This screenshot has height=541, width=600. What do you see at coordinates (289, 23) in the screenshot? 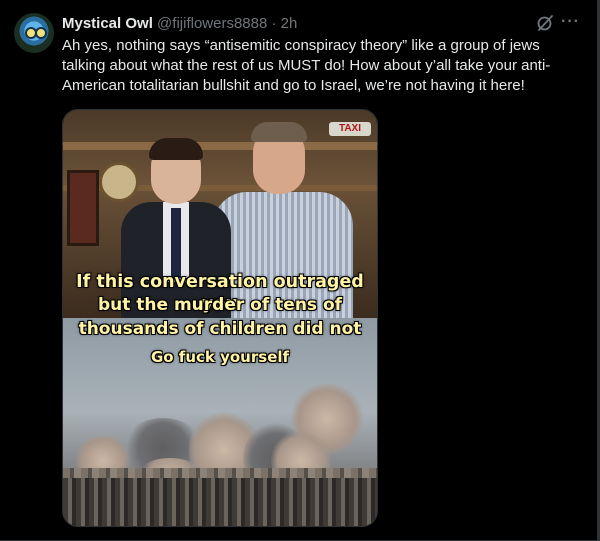
I see `post-time: 2h` at bounding box center [289, 23].